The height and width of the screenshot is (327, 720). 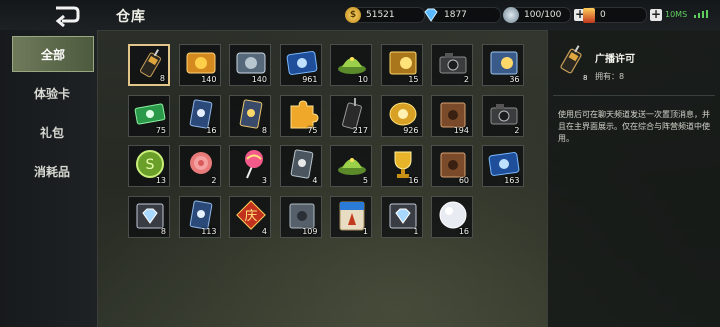 I want to click on item-quantity: 163, so click(x=512, y=180).